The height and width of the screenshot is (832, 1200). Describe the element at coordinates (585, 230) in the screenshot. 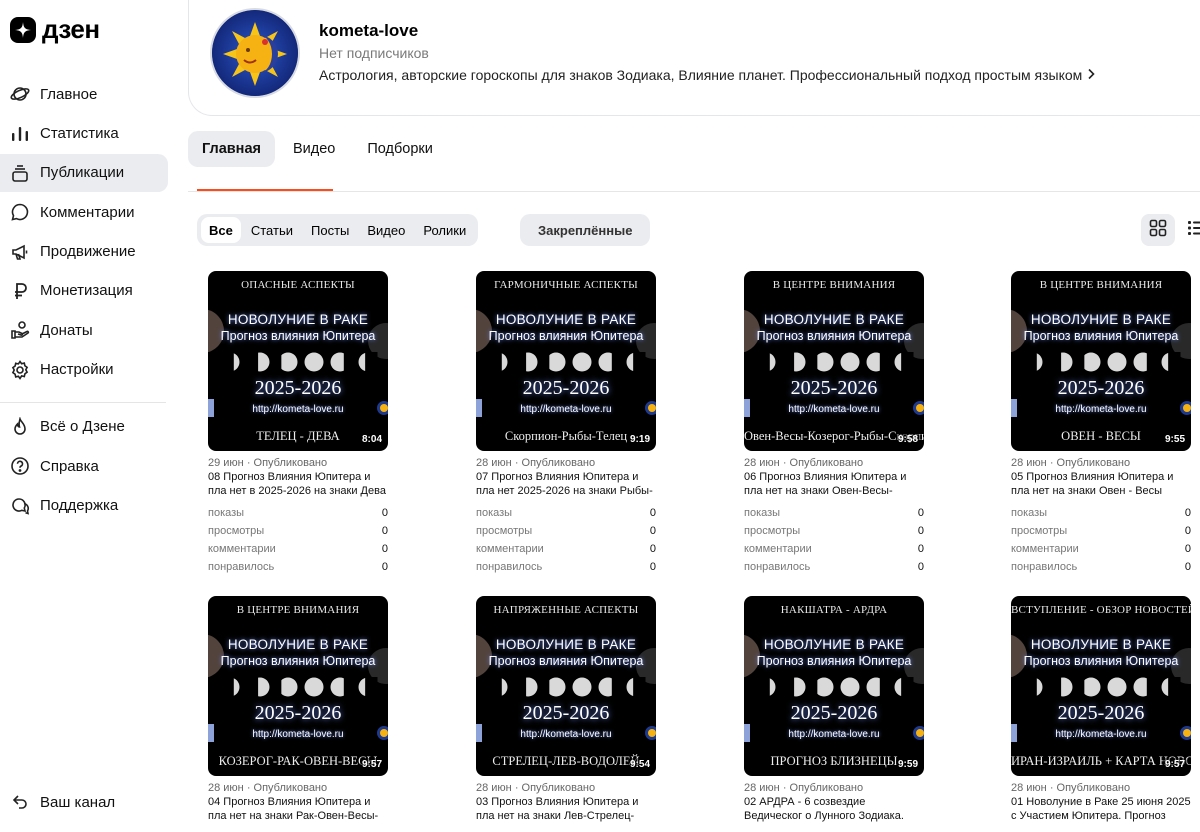

I see `pinned-filter-button: Закреплённые` at that location.